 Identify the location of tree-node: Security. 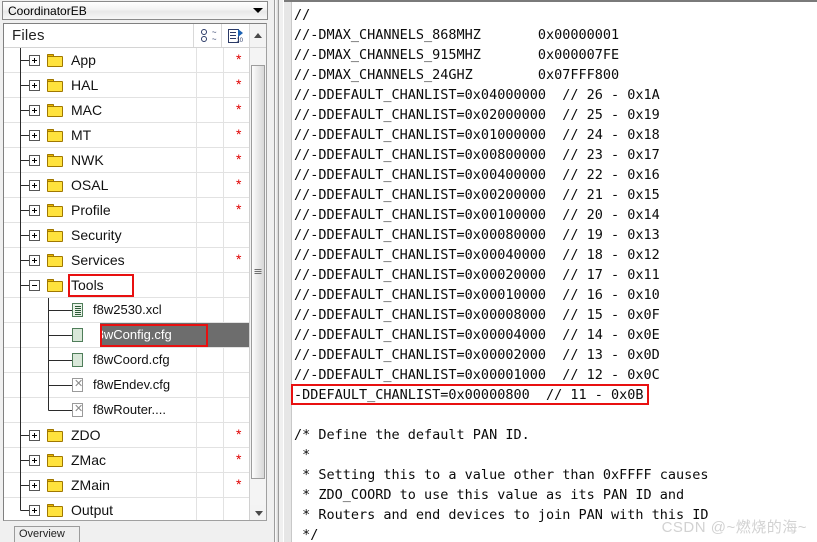
(63, 235).